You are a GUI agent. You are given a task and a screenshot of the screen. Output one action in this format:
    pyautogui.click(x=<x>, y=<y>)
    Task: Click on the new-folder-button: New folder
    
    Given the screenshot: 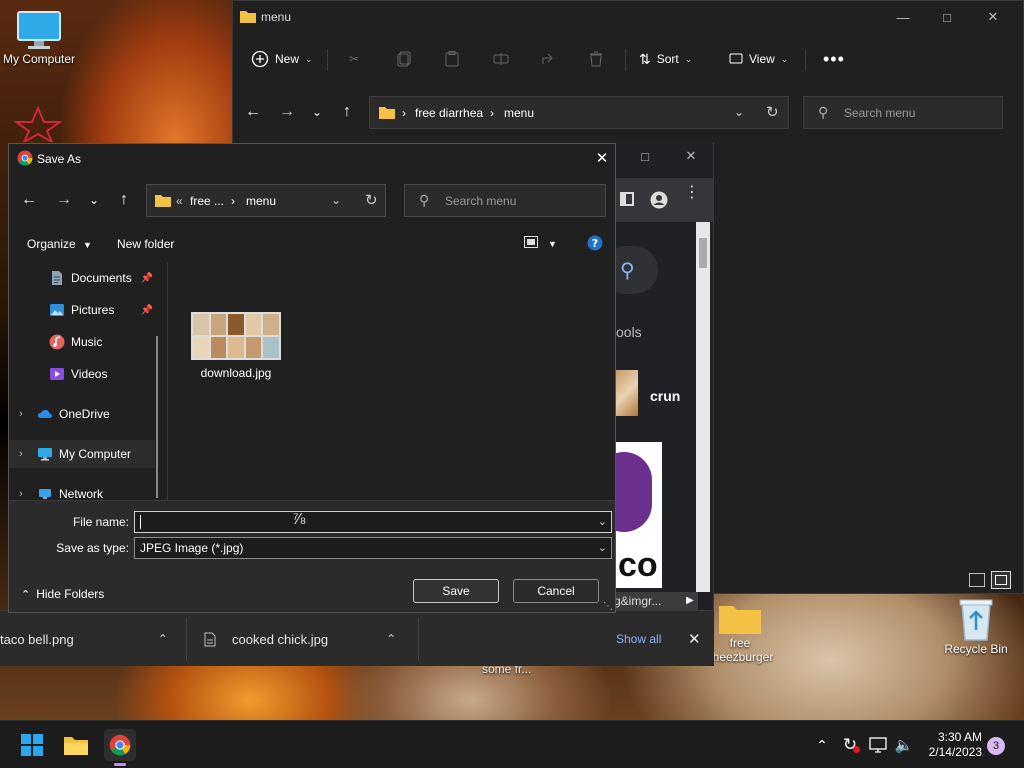 What is the action you would take?
    pyautogui.click(x=145, y=244)
    